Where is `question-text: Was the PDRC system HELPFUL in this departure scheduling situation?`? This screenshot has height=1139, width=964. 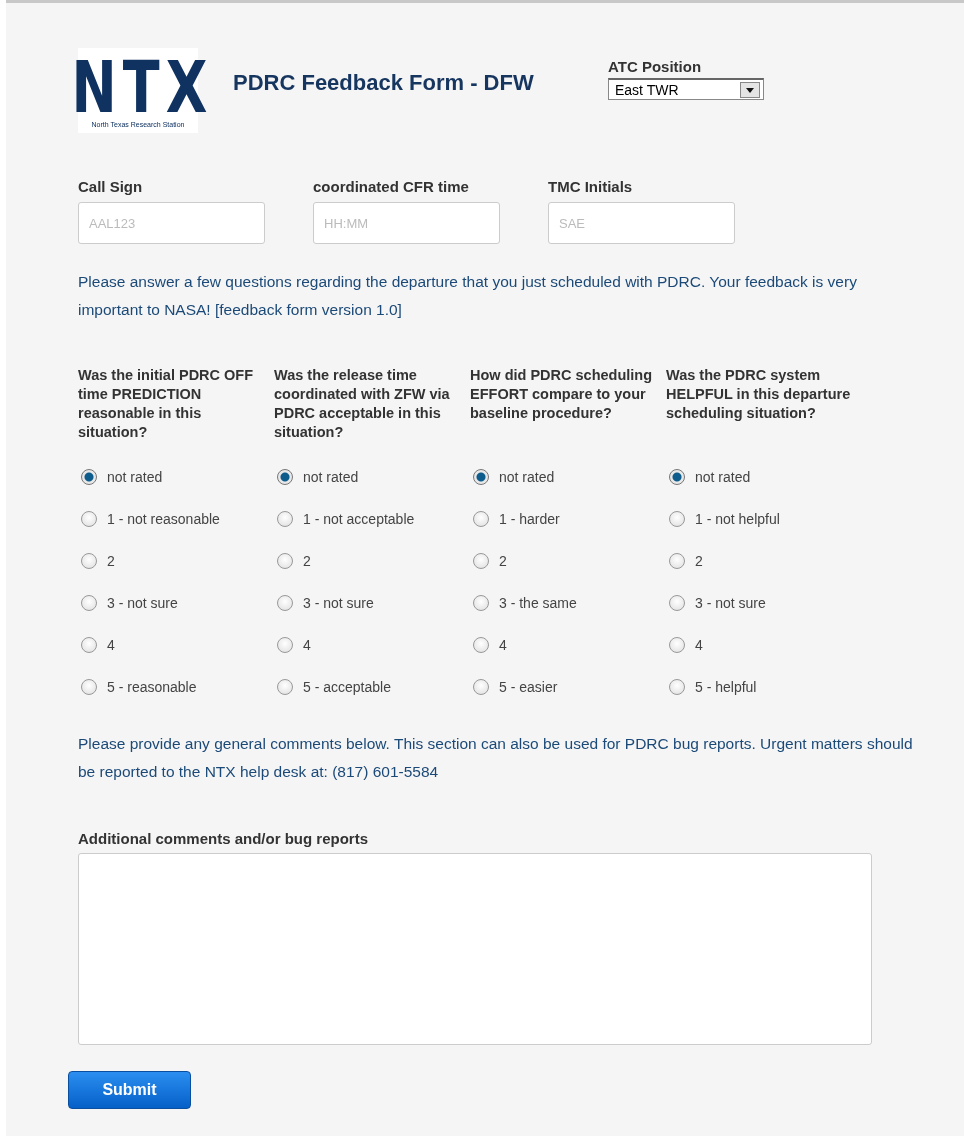
question-text: Was the PDRC system HELPFUL in this departure scheduling situation? is located at coordinates (759, 394).